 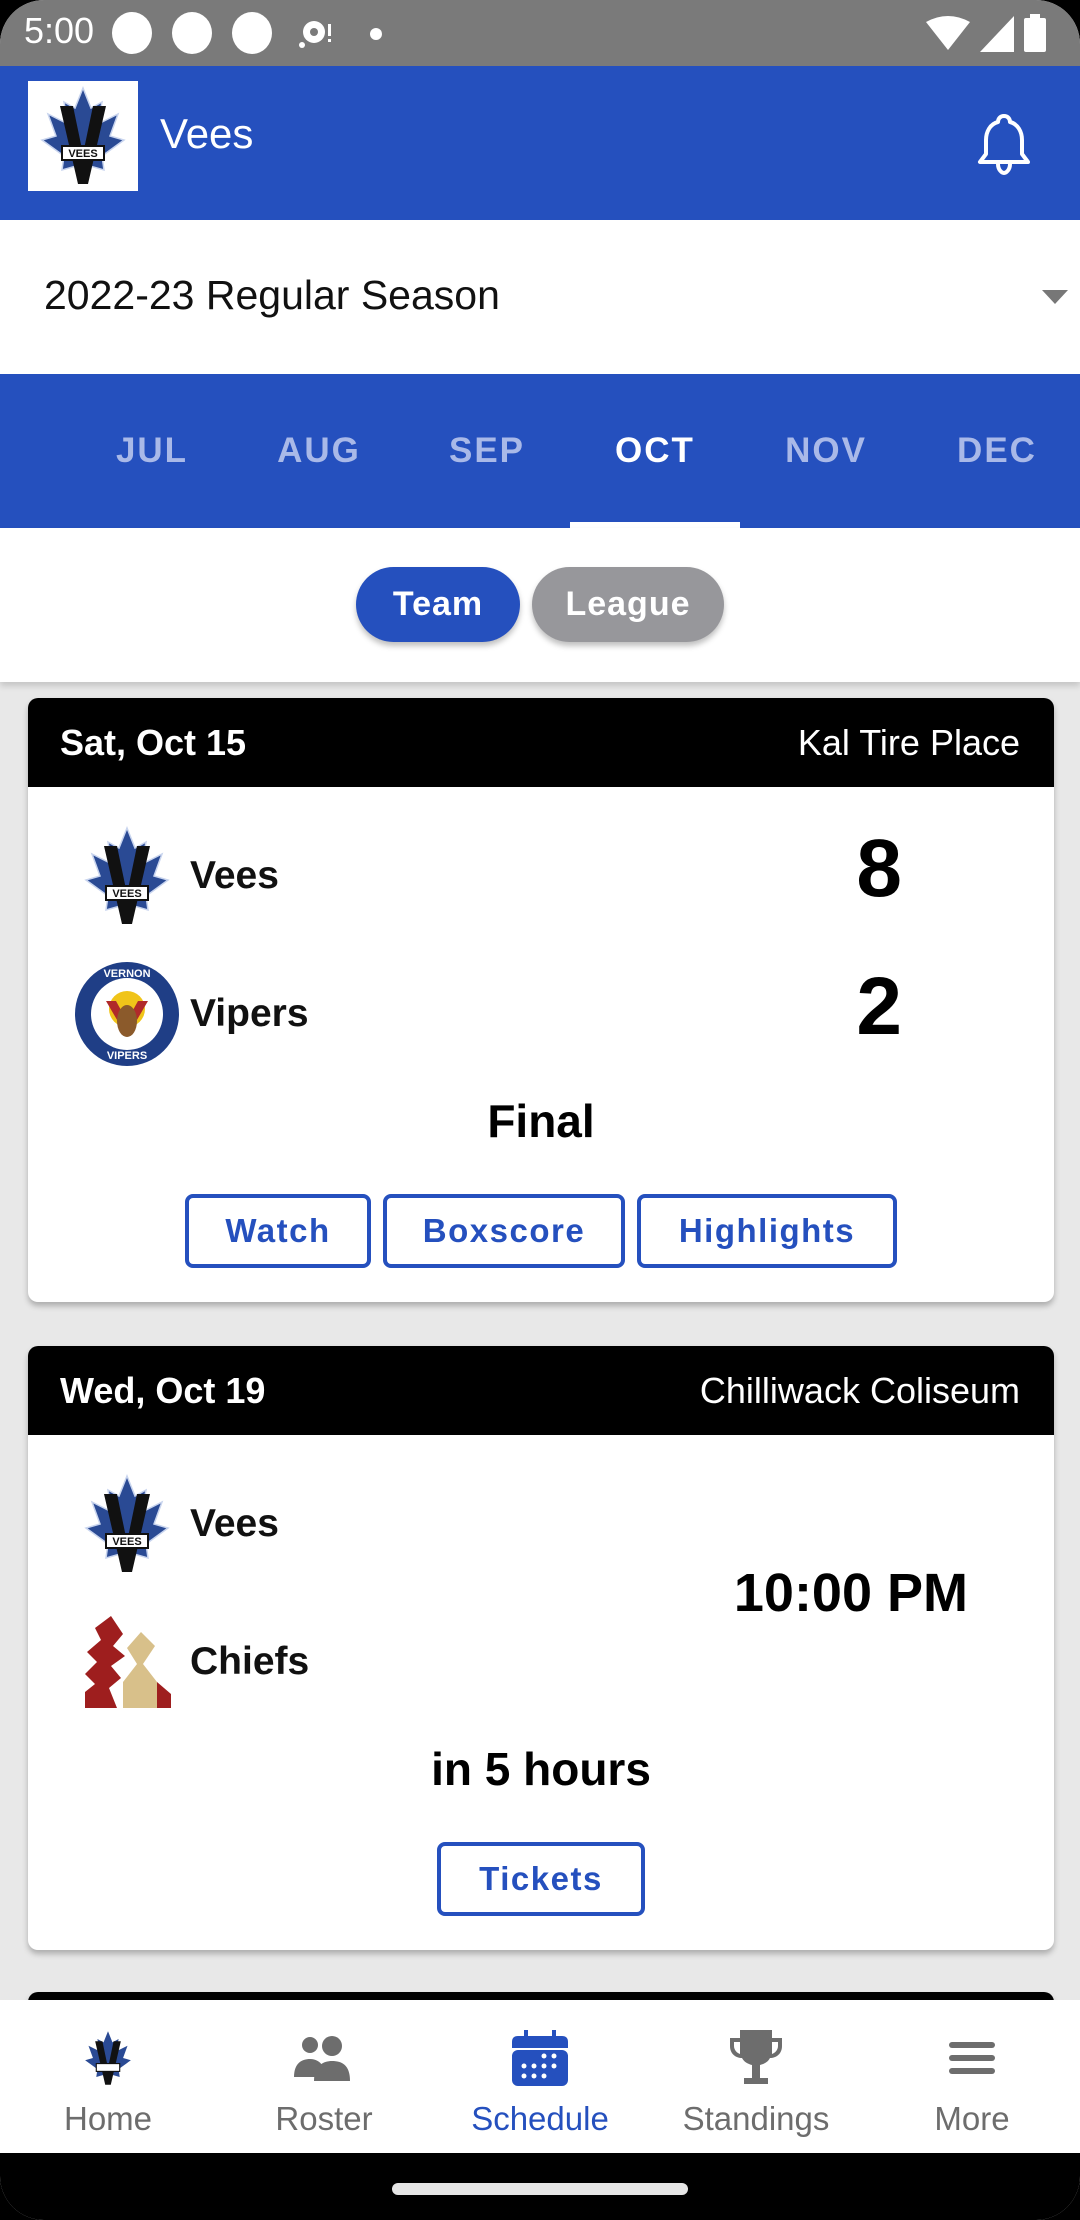 I want to click on team-name: Chiefs, so click(x=250, y=1661).